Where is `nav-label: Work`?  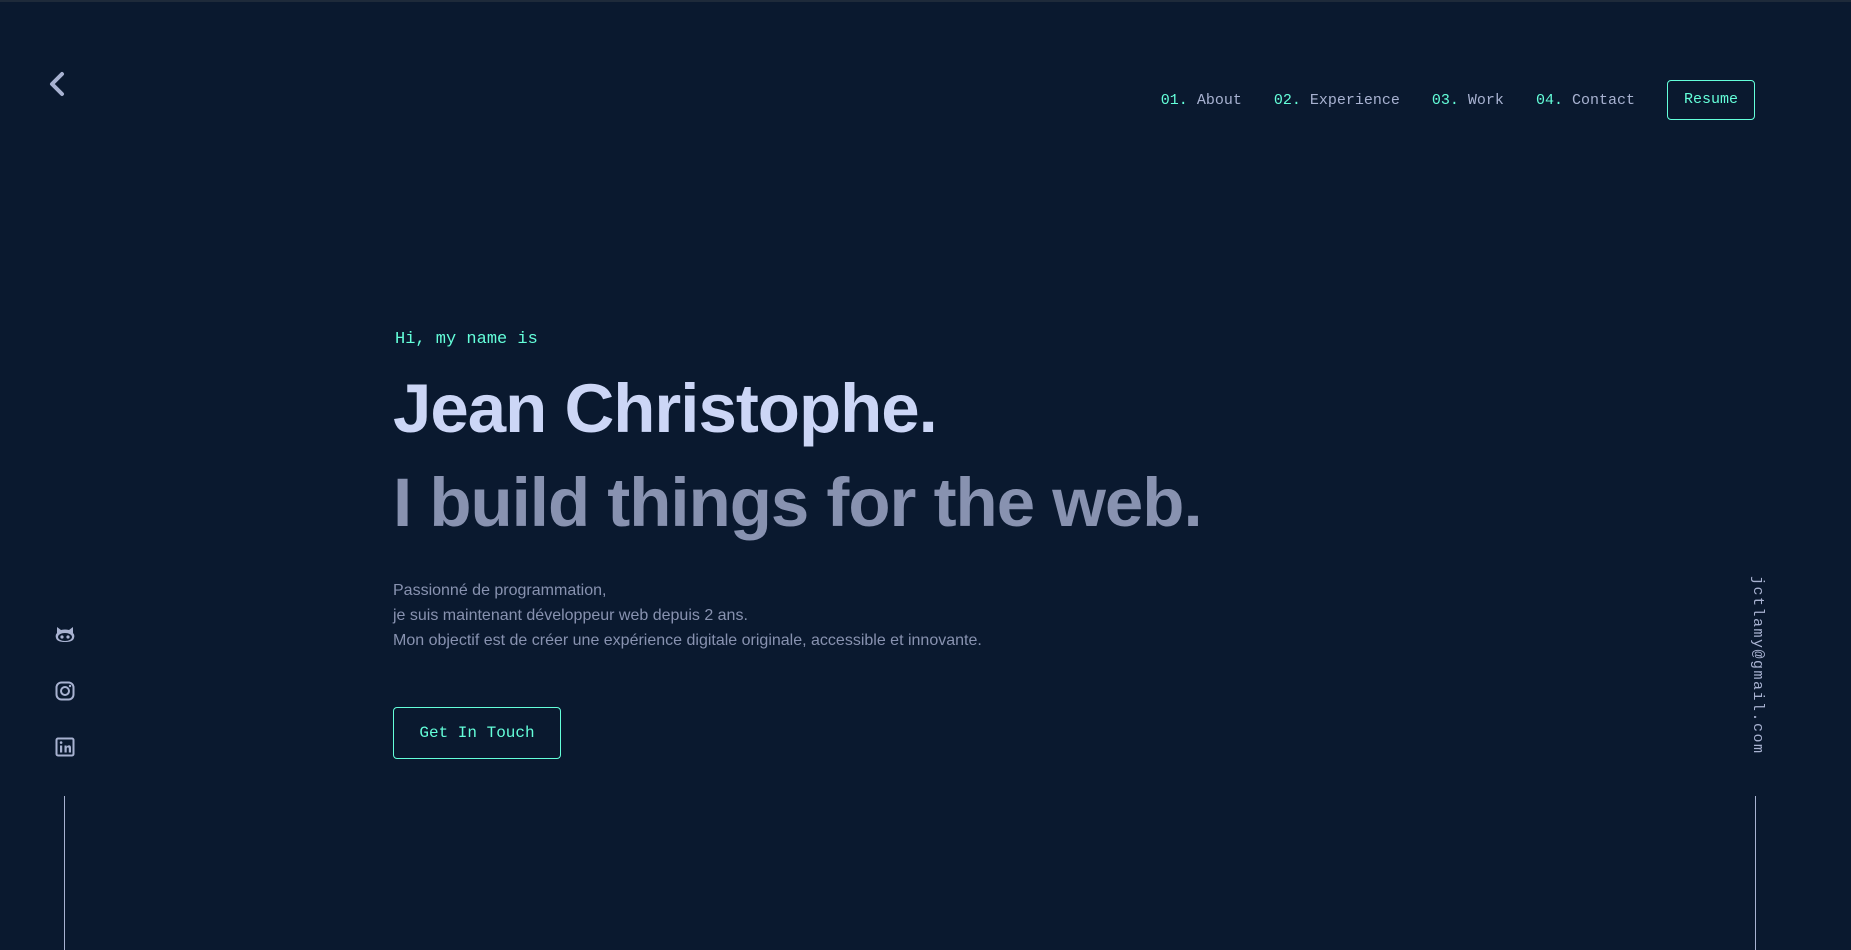
nav-label: Work is located at coordinates (1485, 100).